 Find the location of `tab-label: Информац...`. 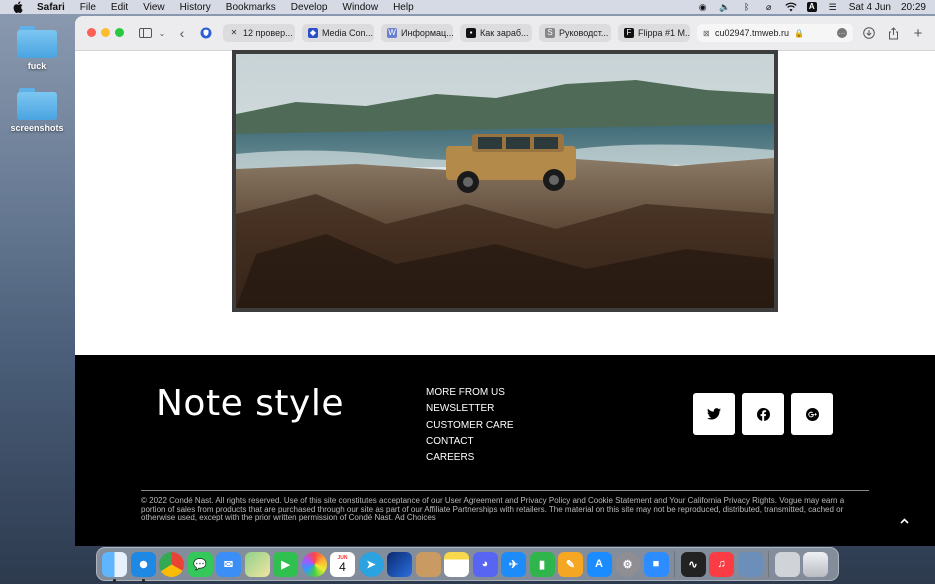

tab-label: Информац... is located at coordinates (427, 33).